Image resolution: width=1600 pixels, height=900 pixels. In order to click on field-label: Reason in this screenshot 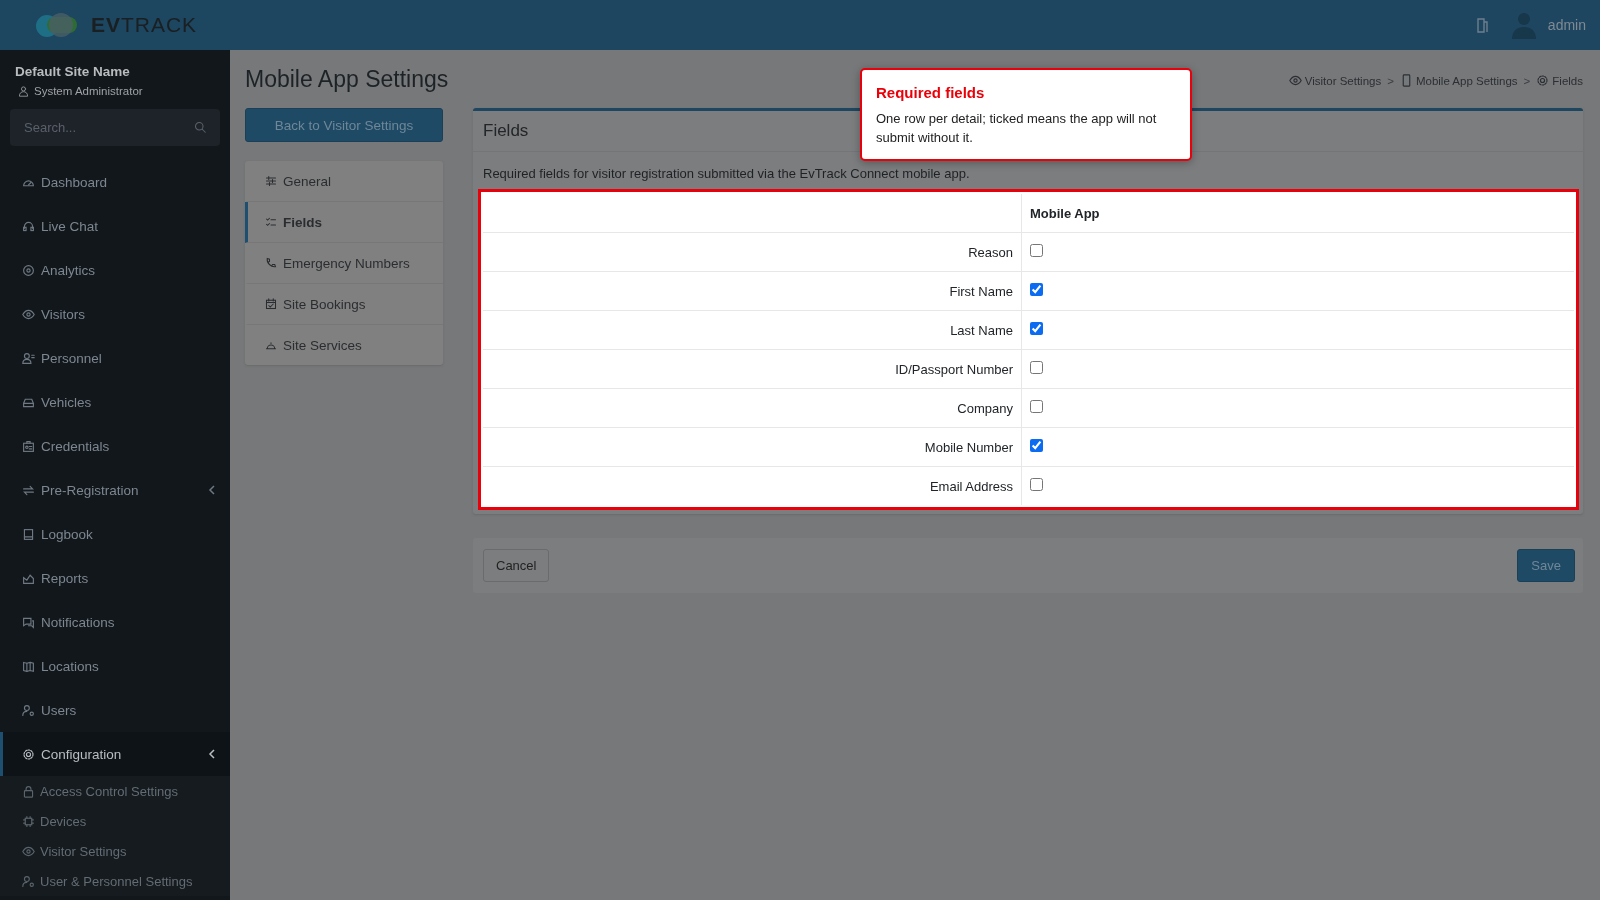, I will do `click(752, 252)`.